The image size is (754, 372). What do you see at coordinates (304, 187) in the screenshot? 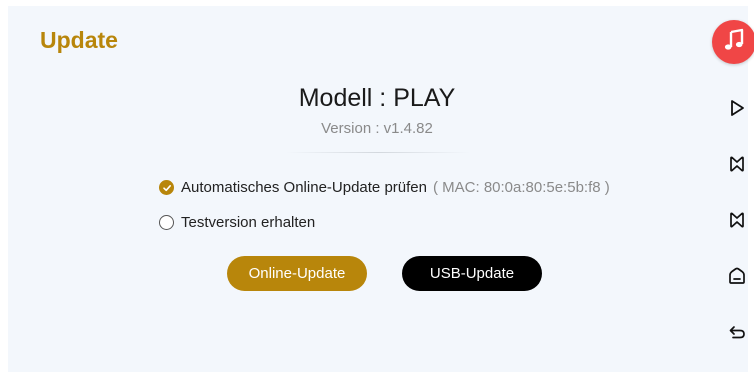
I see `auto-update-label: Automatisches Online-Update prüfen` at bounding box center [304, 187].